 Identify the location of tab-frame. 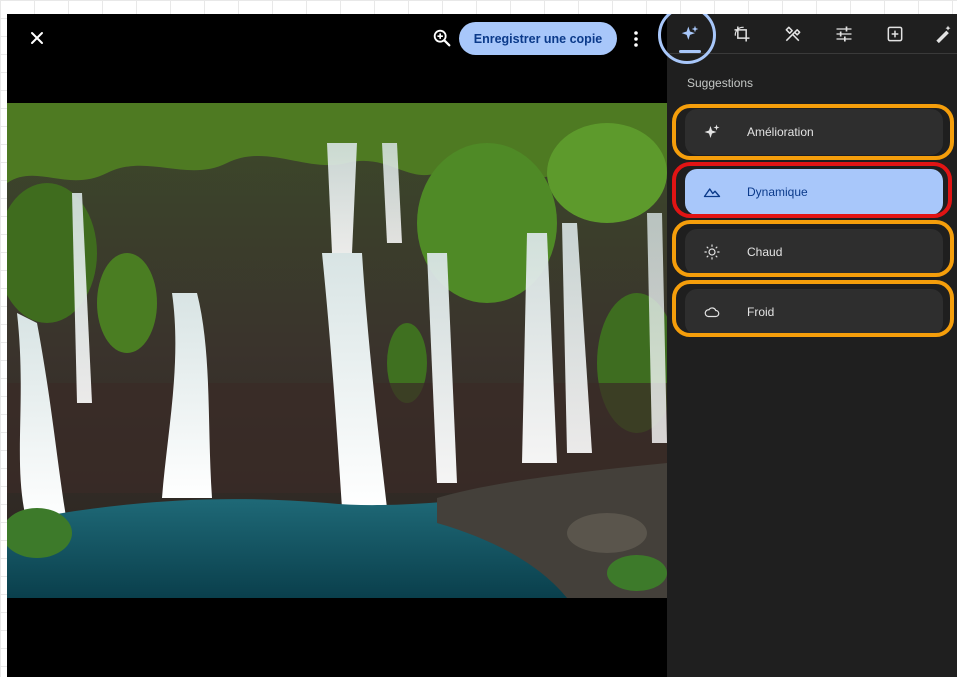
(895, 34).